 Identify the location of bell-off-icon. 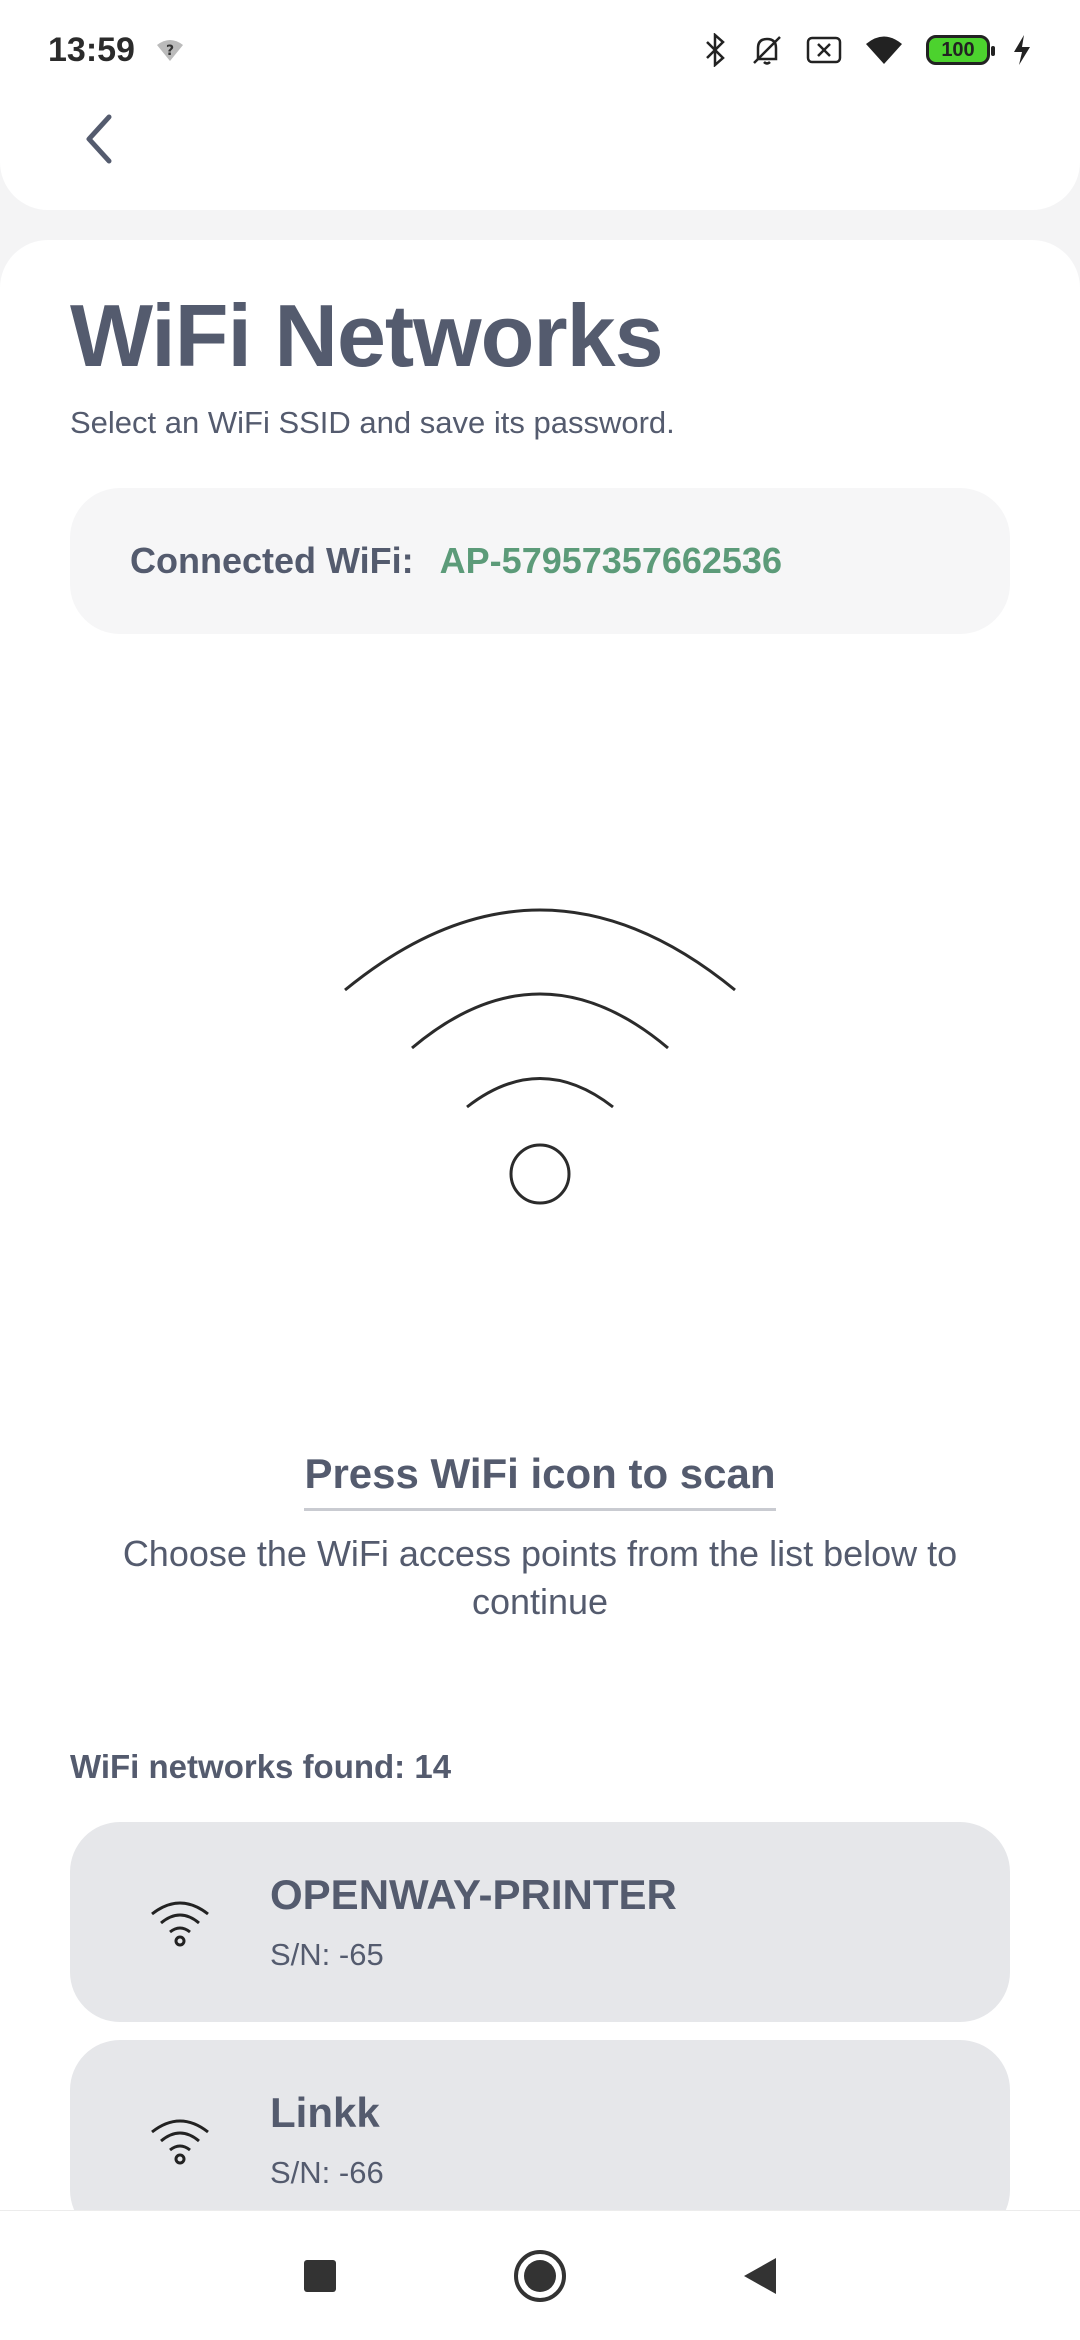
(767, 50).